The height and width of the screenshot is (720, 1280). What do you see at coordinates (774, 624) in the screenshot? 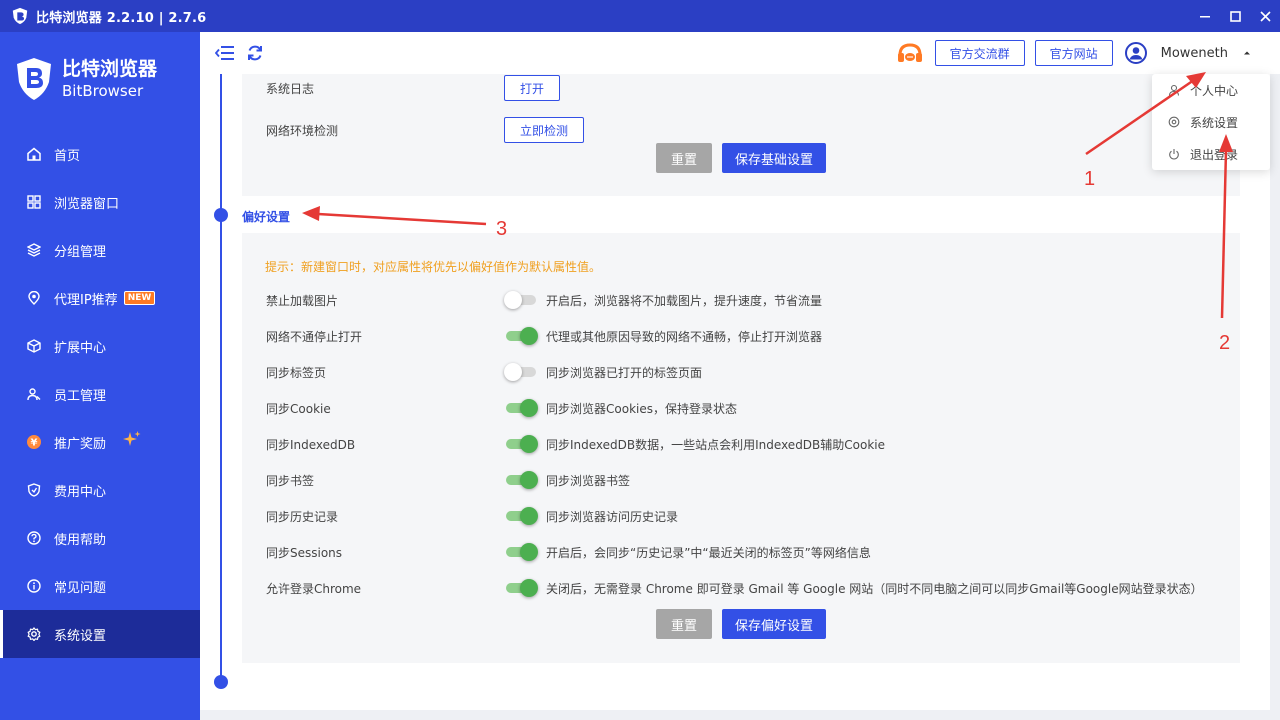
I see `save-preferences-button: 保存偏好设置` at bounding box center [774, 624].